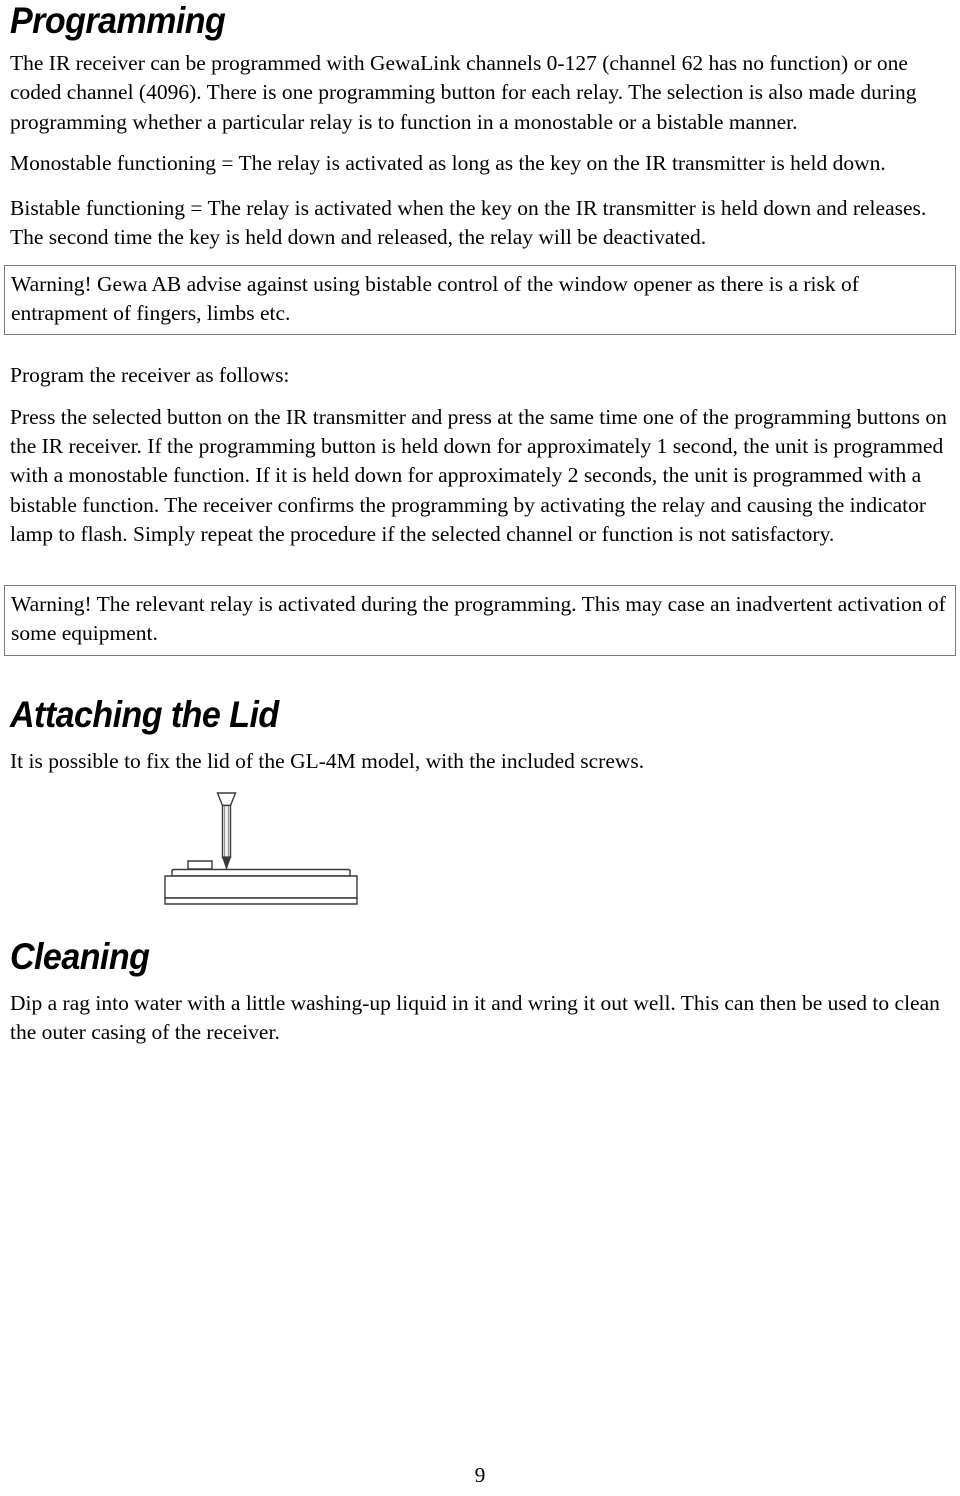 The width and height of the screenshot is (960, 1496). Describe the element at coordinates (261, 887) in the screenshot. I see `receiver-casing-body` at that location.